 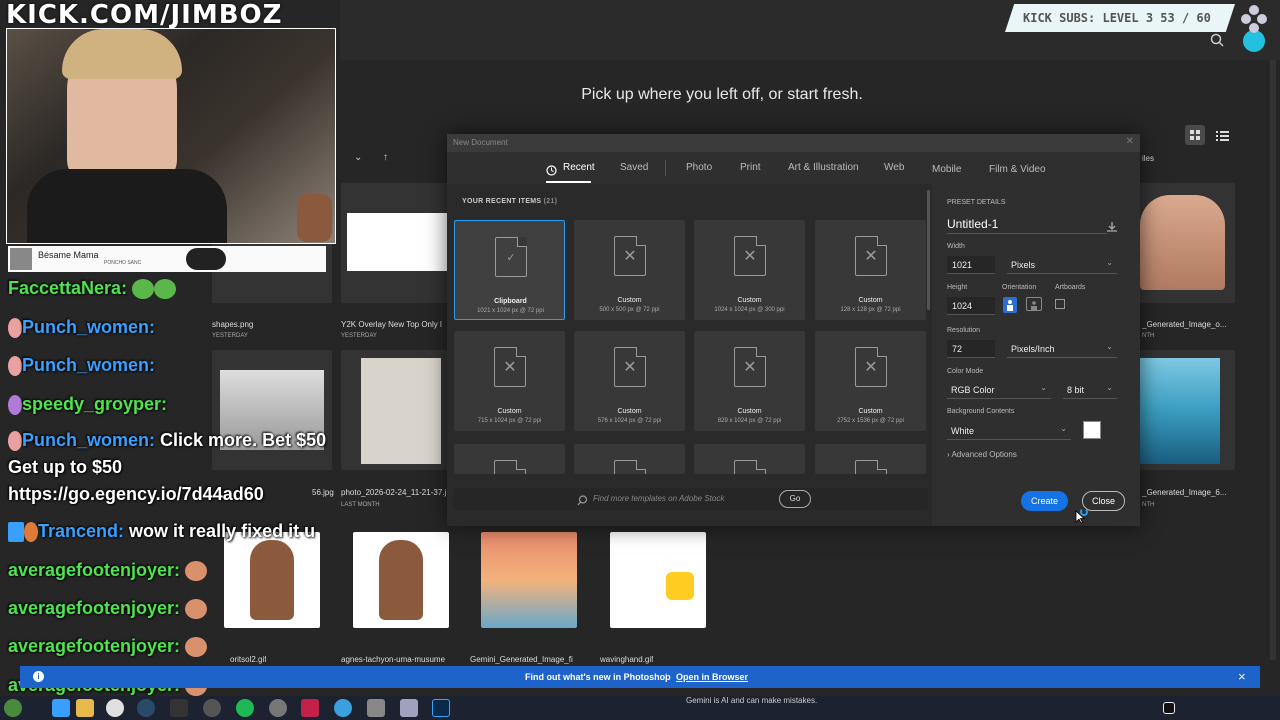 What do you see at coordinates (1242, 676) in the screenshot?
I see `banner-close-icon: ×` at bounding box center [1242, 676].